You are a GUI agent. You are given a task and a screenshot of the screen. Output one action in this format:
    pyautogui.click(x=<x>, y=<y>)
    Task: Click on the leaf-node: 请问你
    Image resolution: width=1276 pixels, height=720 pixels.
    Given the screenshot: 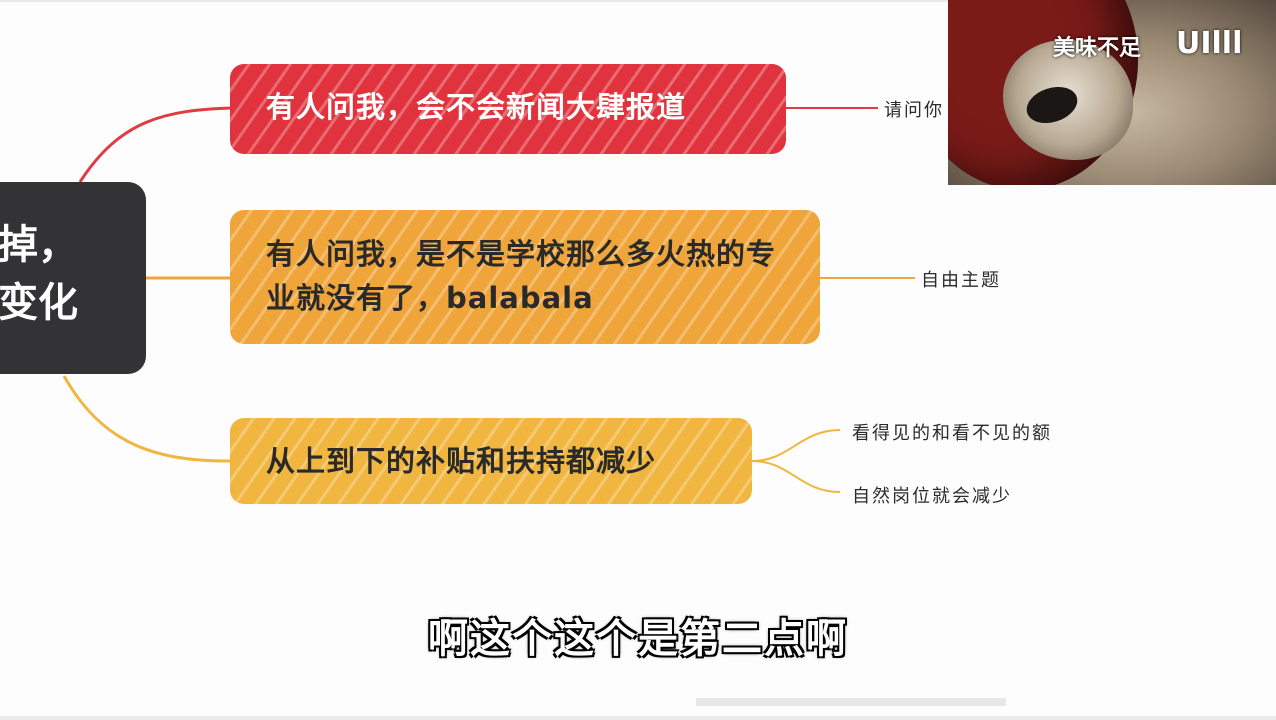 What is the action you would take?
    pyautogui.click(x=914, y=109)
    